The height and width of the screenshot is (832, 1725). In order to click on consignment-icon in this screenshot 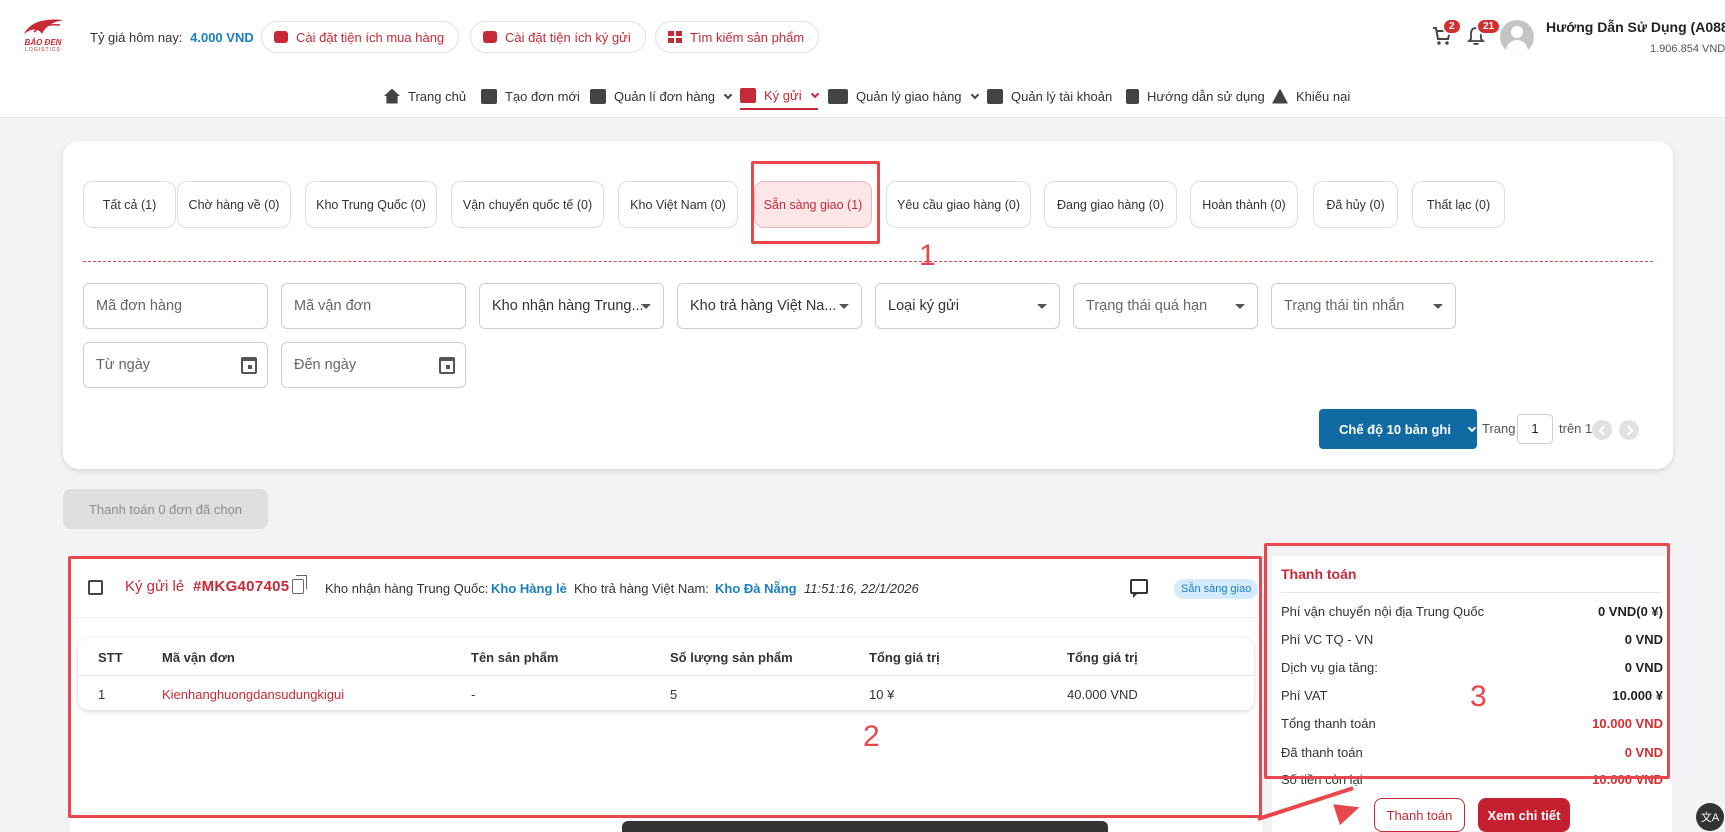, I will do `click(748, 95)`.